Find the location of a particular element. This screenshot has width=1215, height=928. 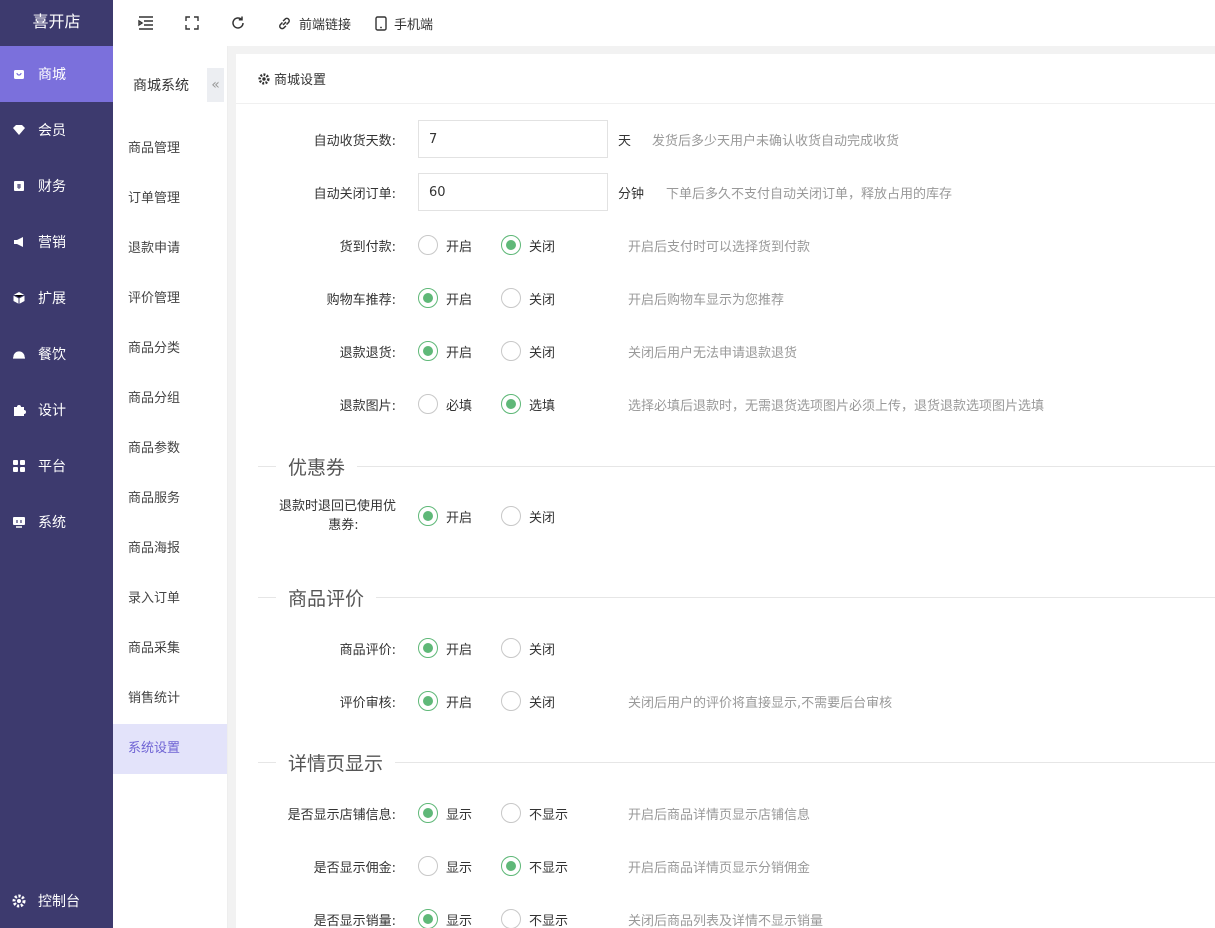

sub-nav-item: 评价管理 is located at coordinates (170, 299).